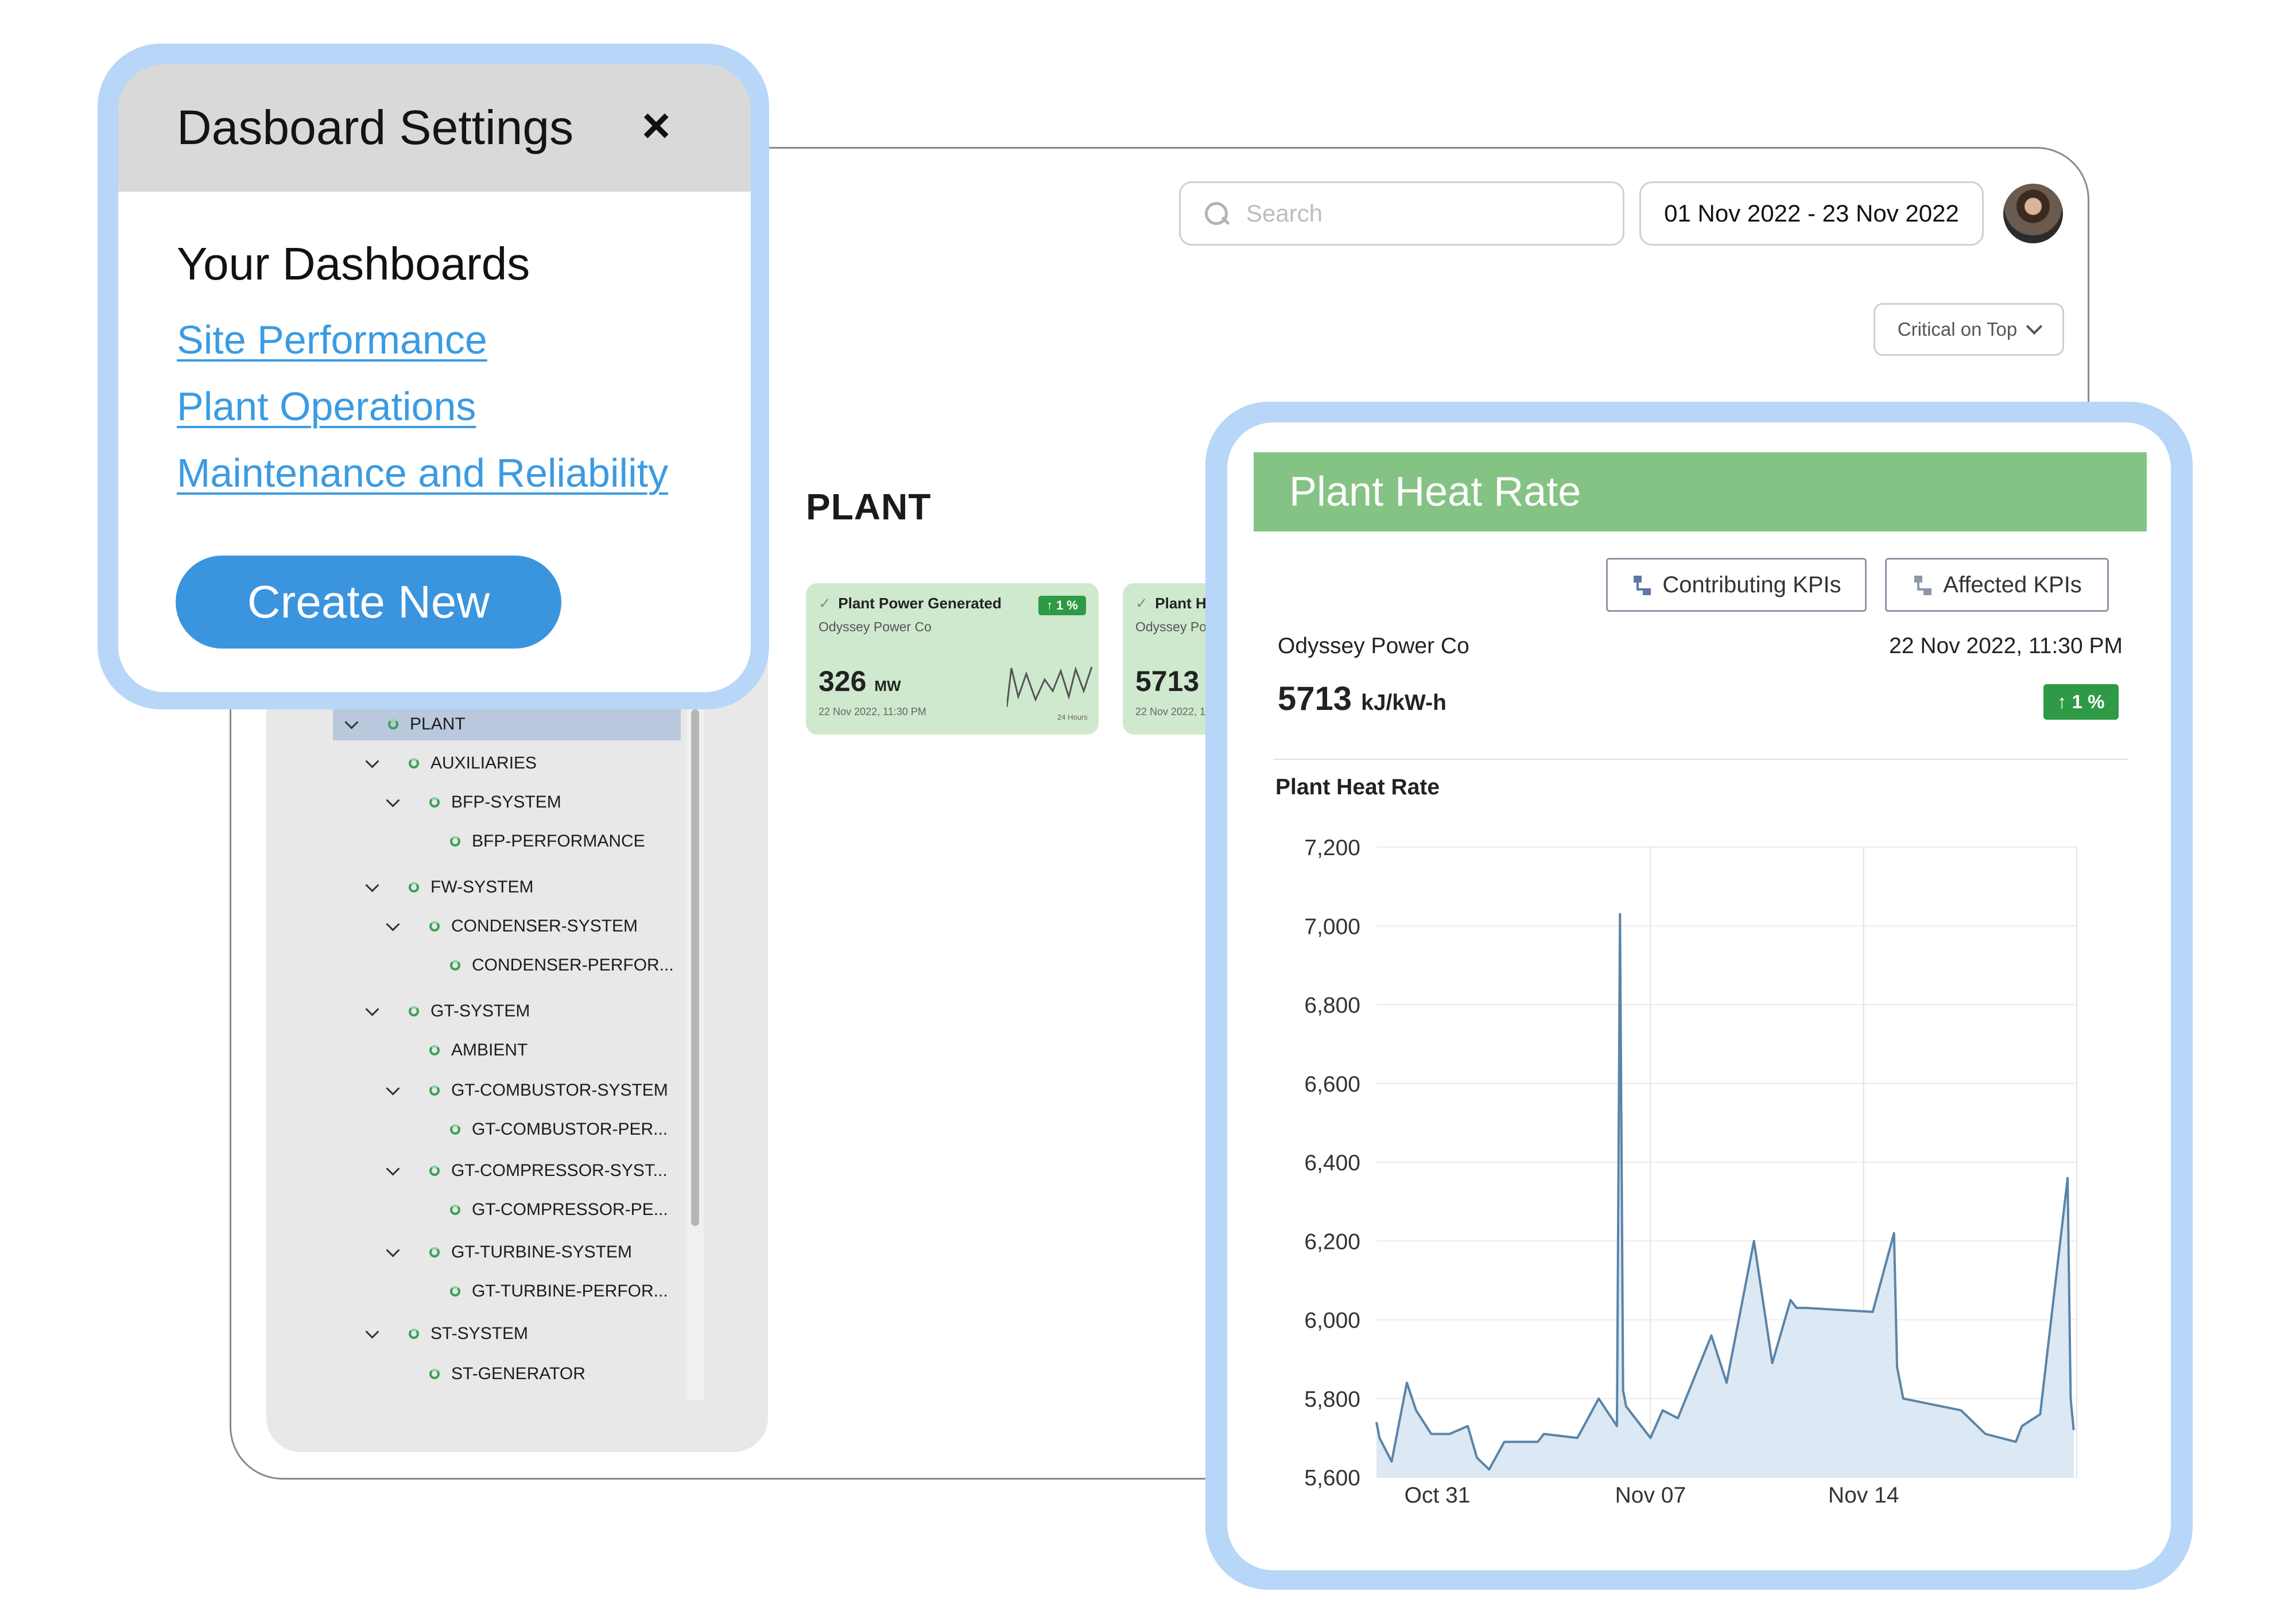 This screenshot has height=1607, width=2296. What do you see at coordinates (558, 842) in the screenshot?
I see `tree-node-label: BFP-PERFORMANCE` at bounding box center [558, 842].